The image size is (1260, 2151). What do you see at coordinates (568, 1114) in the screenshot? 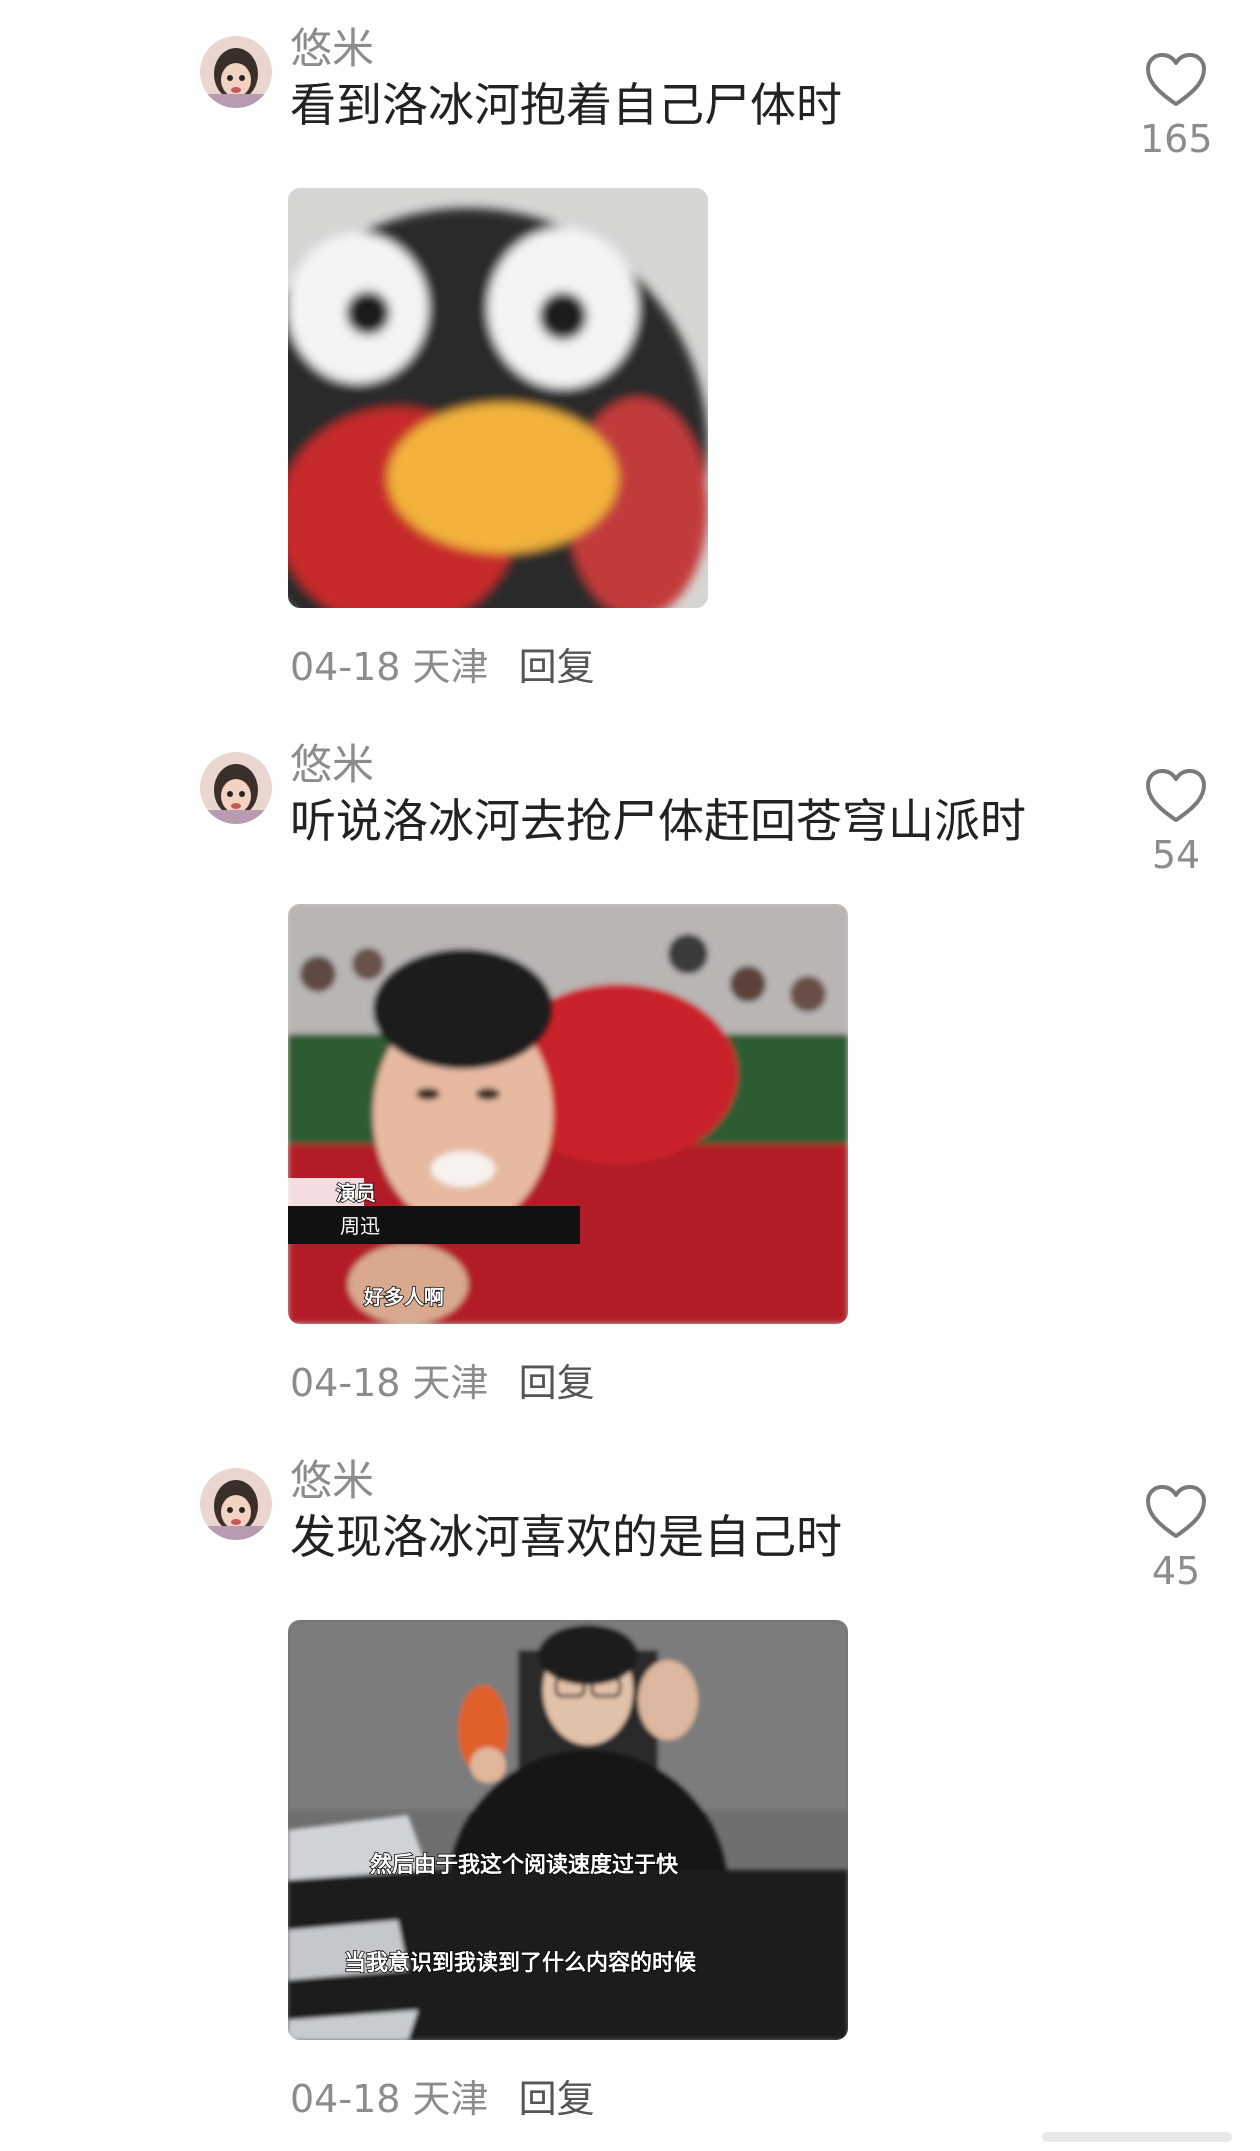
I see `comment-image: 演员 周迅 好多人啊` at bounding box center [568, 1114].